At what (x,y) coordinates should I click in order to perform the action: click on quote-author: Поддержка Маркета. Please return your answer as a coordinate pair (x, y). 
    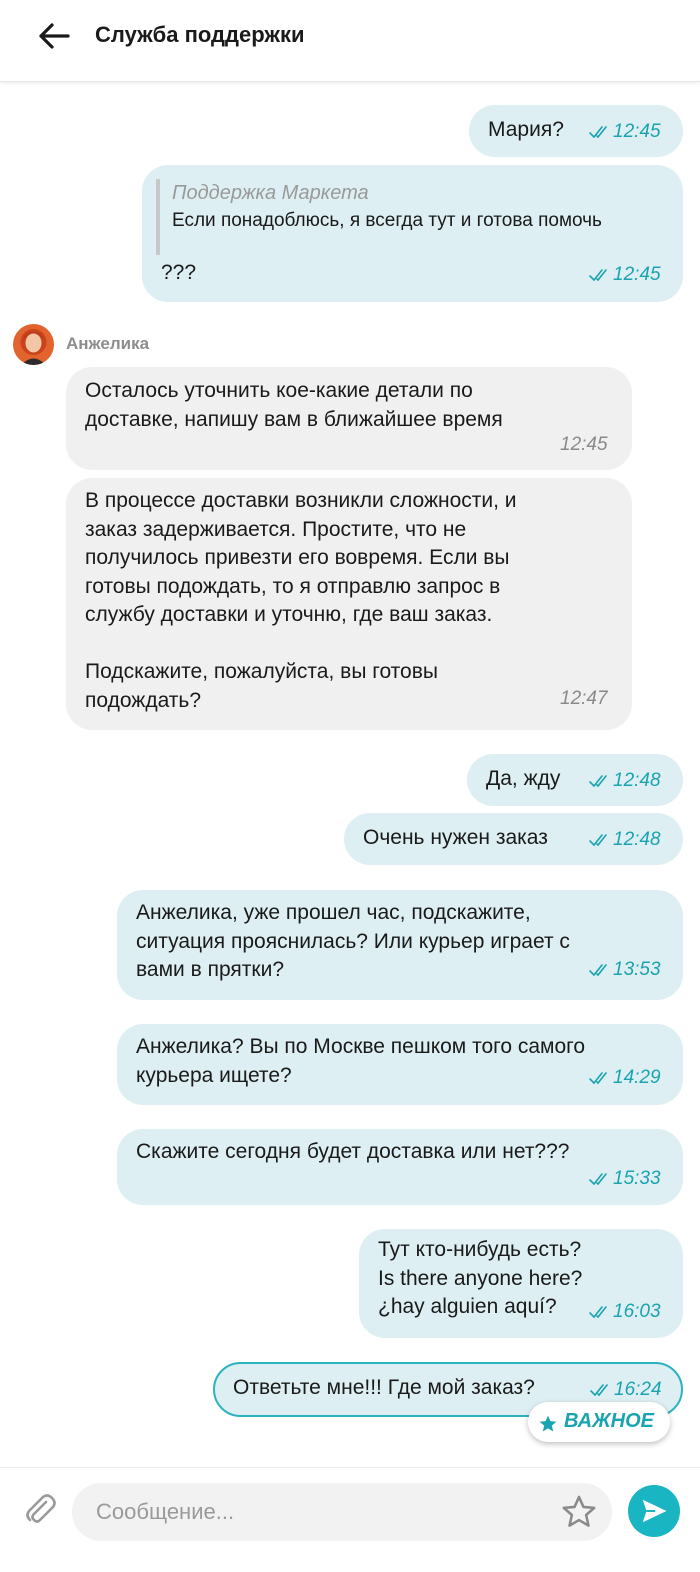
    Looking at the image, I should click on (270, 193).